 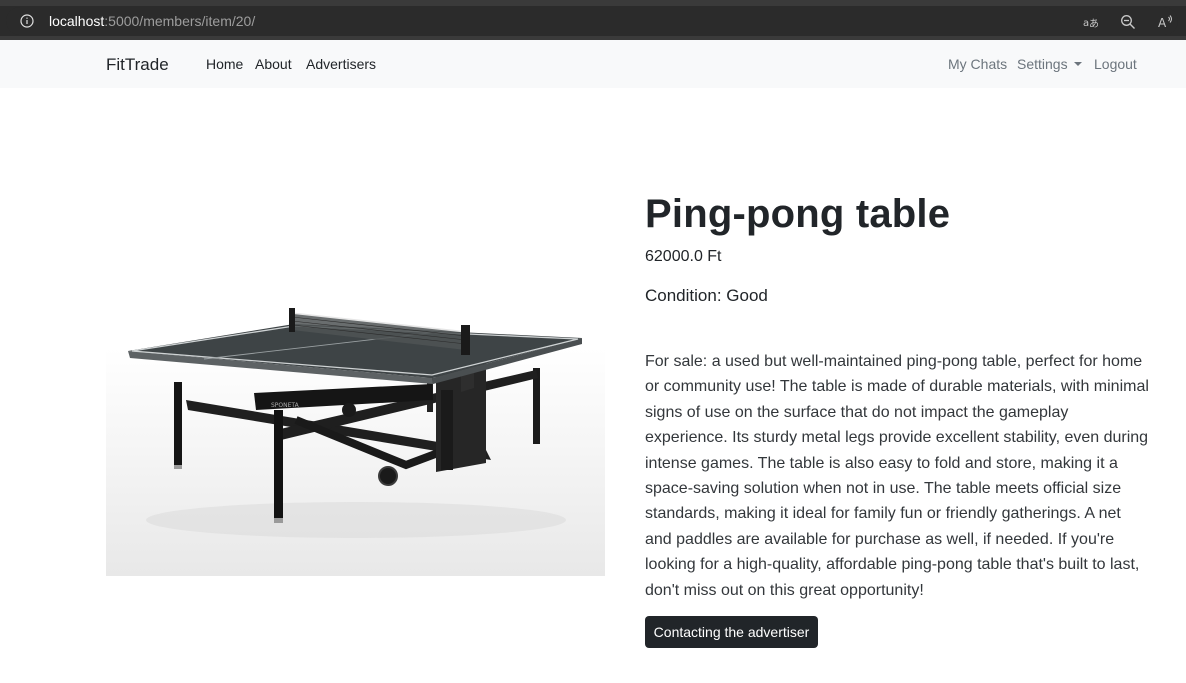 I want to click on nav-logout: Logout, so click(x=1115, y=64).